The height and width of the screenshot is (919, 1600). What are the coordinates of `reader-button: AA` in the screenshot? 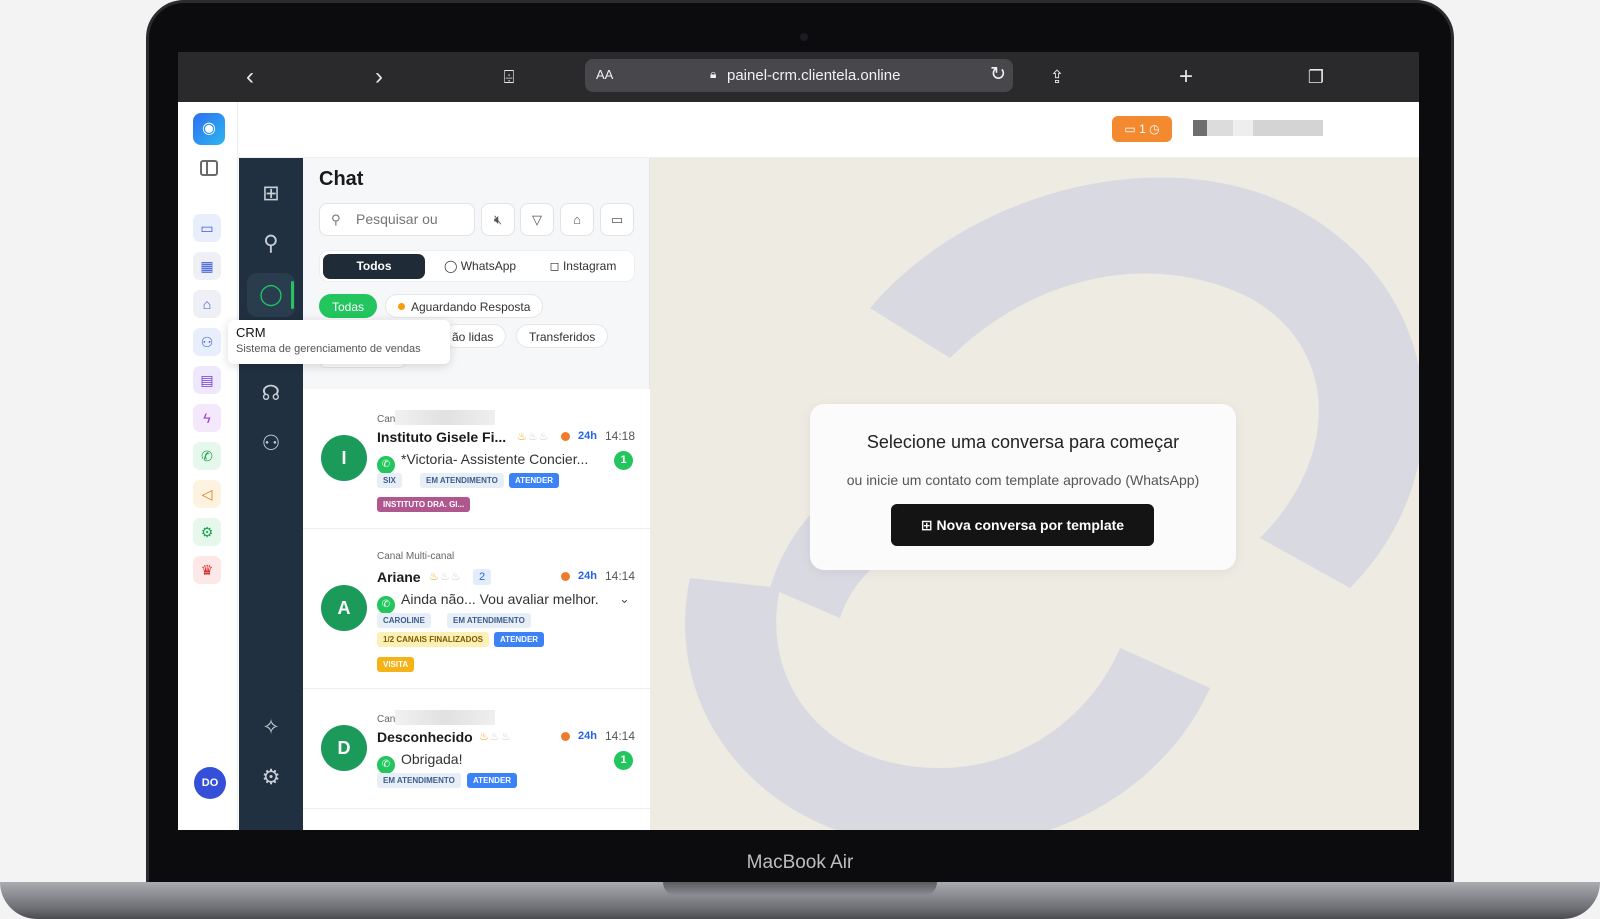 It's located at (604, 74).